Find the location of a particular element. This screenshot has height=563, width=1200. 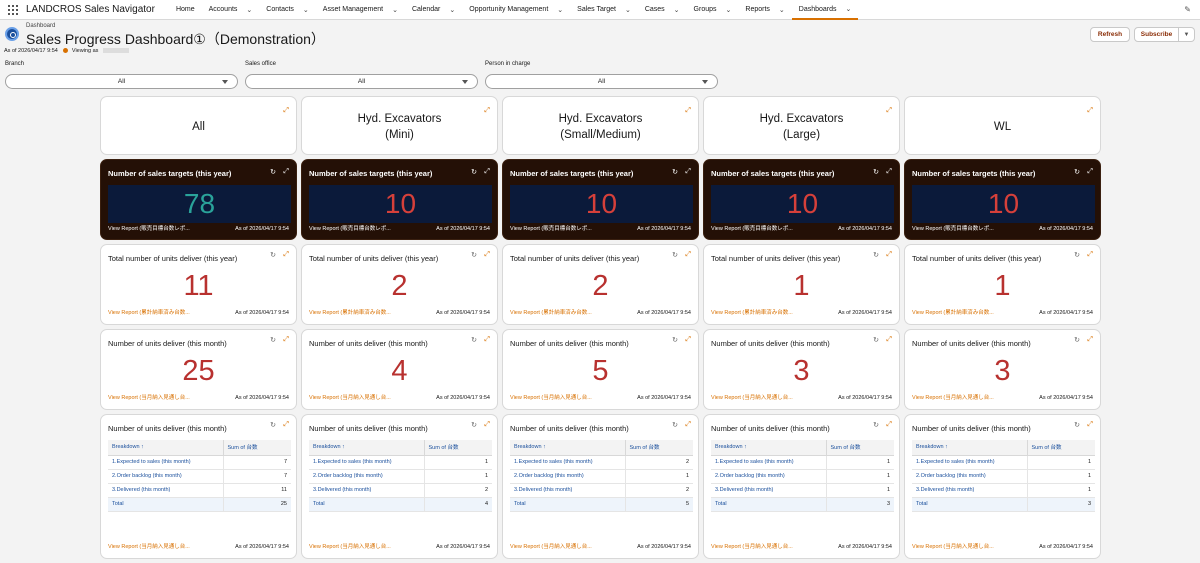

nav-item-sales-target: Sales Target ⌄ is located at coordinates (604, 10).